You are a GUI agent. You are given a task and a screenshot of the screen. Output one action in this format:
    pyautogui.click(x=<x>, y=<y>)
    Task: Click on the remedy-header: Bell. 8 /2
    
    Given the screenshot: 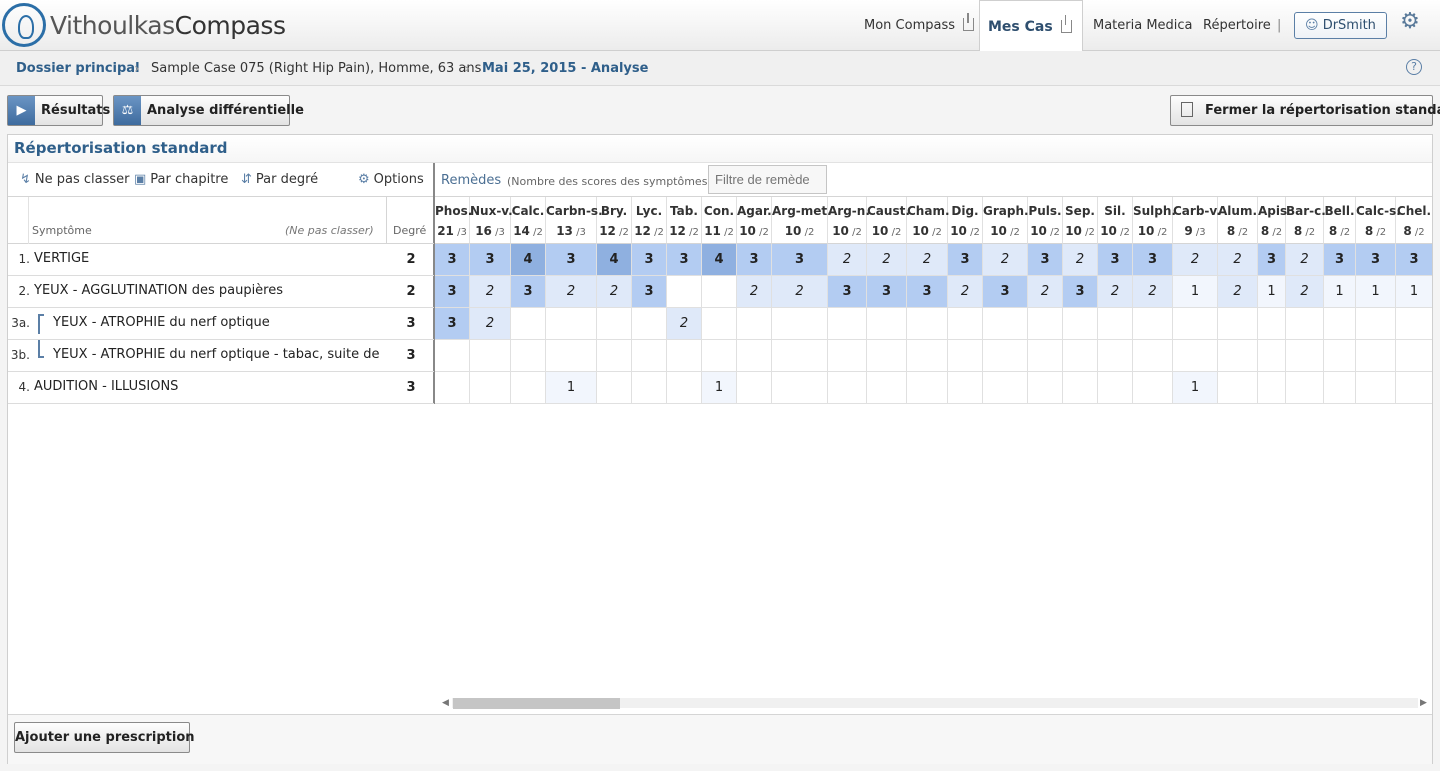 What is the action you would take?
    pyautogui.click(x=1340, y=220)
    